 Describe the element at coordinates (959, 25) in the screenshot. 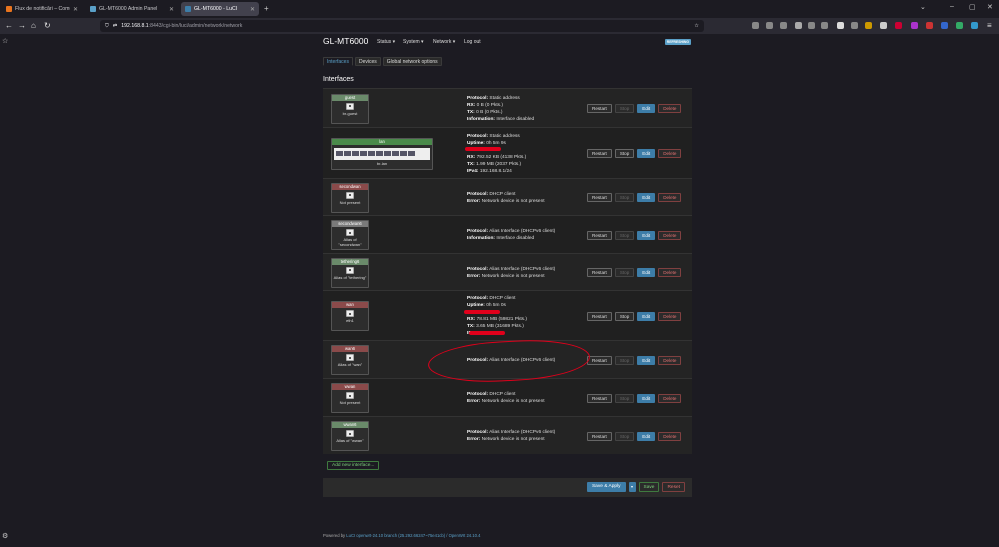

I see `ext-green-icon` at that location.